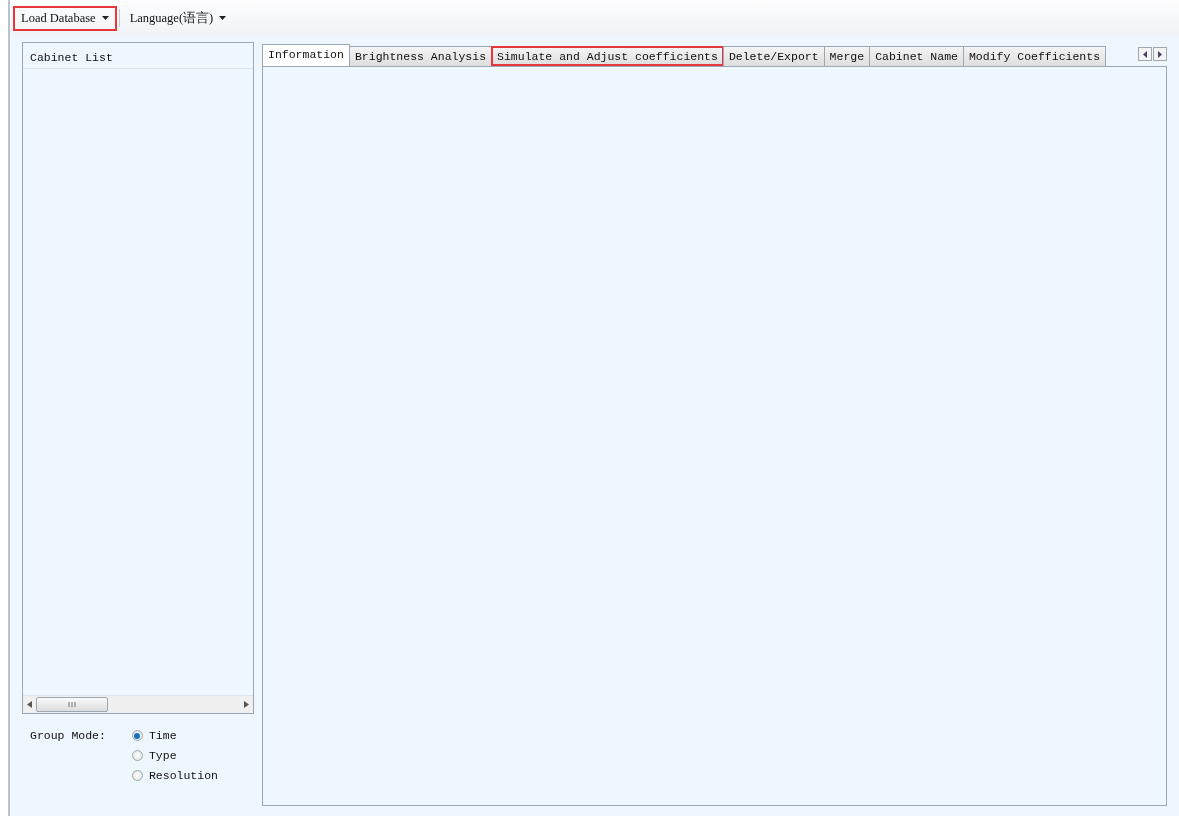 The height and width of the screenshot is (816, 1179). What do you see at coordinates (174, 755) in the screenshot?
I see `radio-option: Type` at bounding box center [174, 755].